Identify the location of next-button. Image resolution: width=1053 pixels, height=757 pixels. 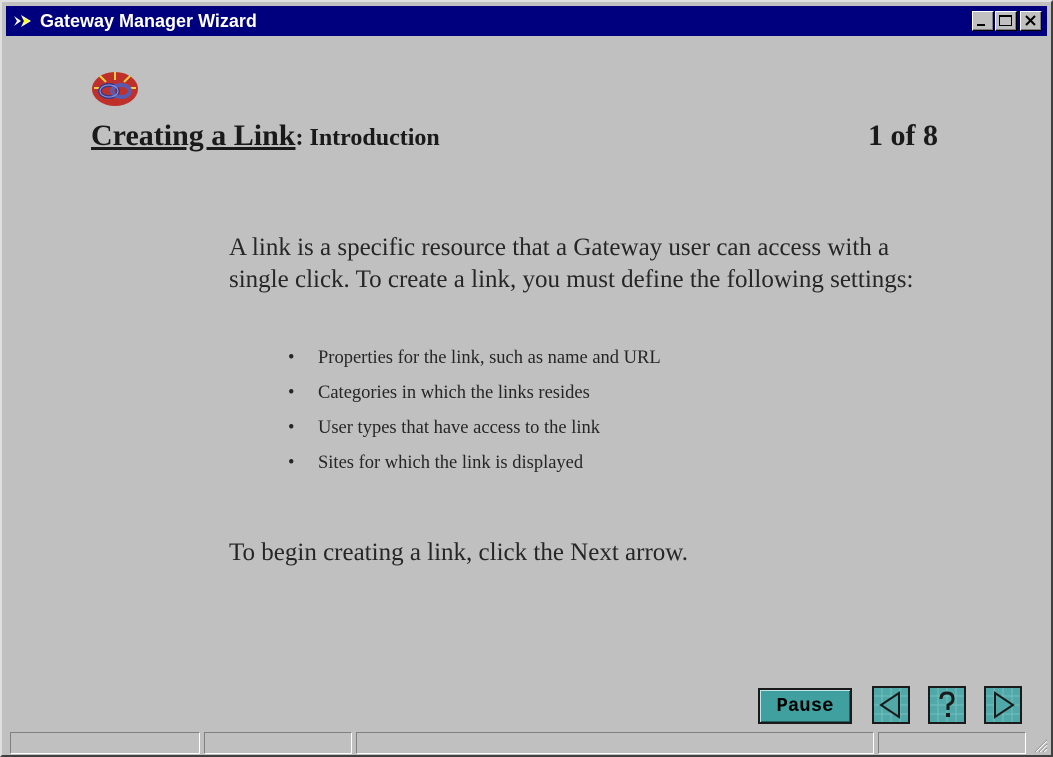
(1003, 705).